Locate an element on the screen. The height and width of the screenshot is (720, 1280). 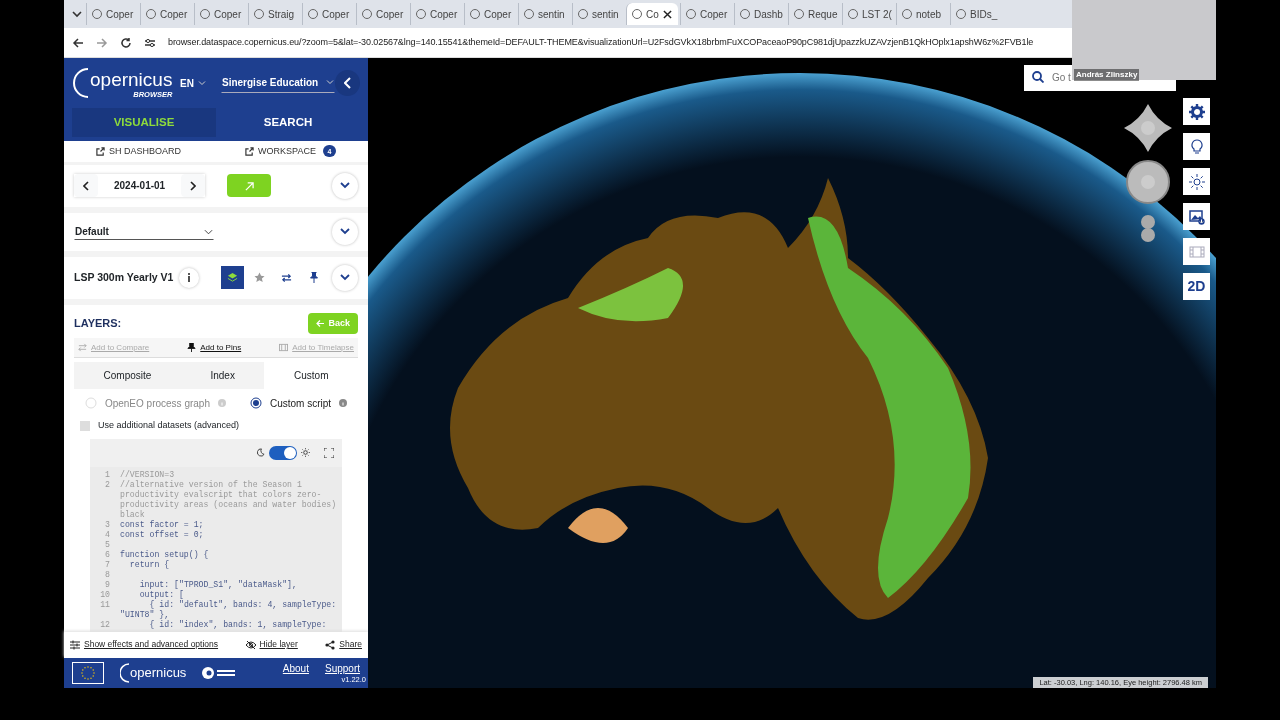
eye-slash-icon is located at coordinates (250, 644).